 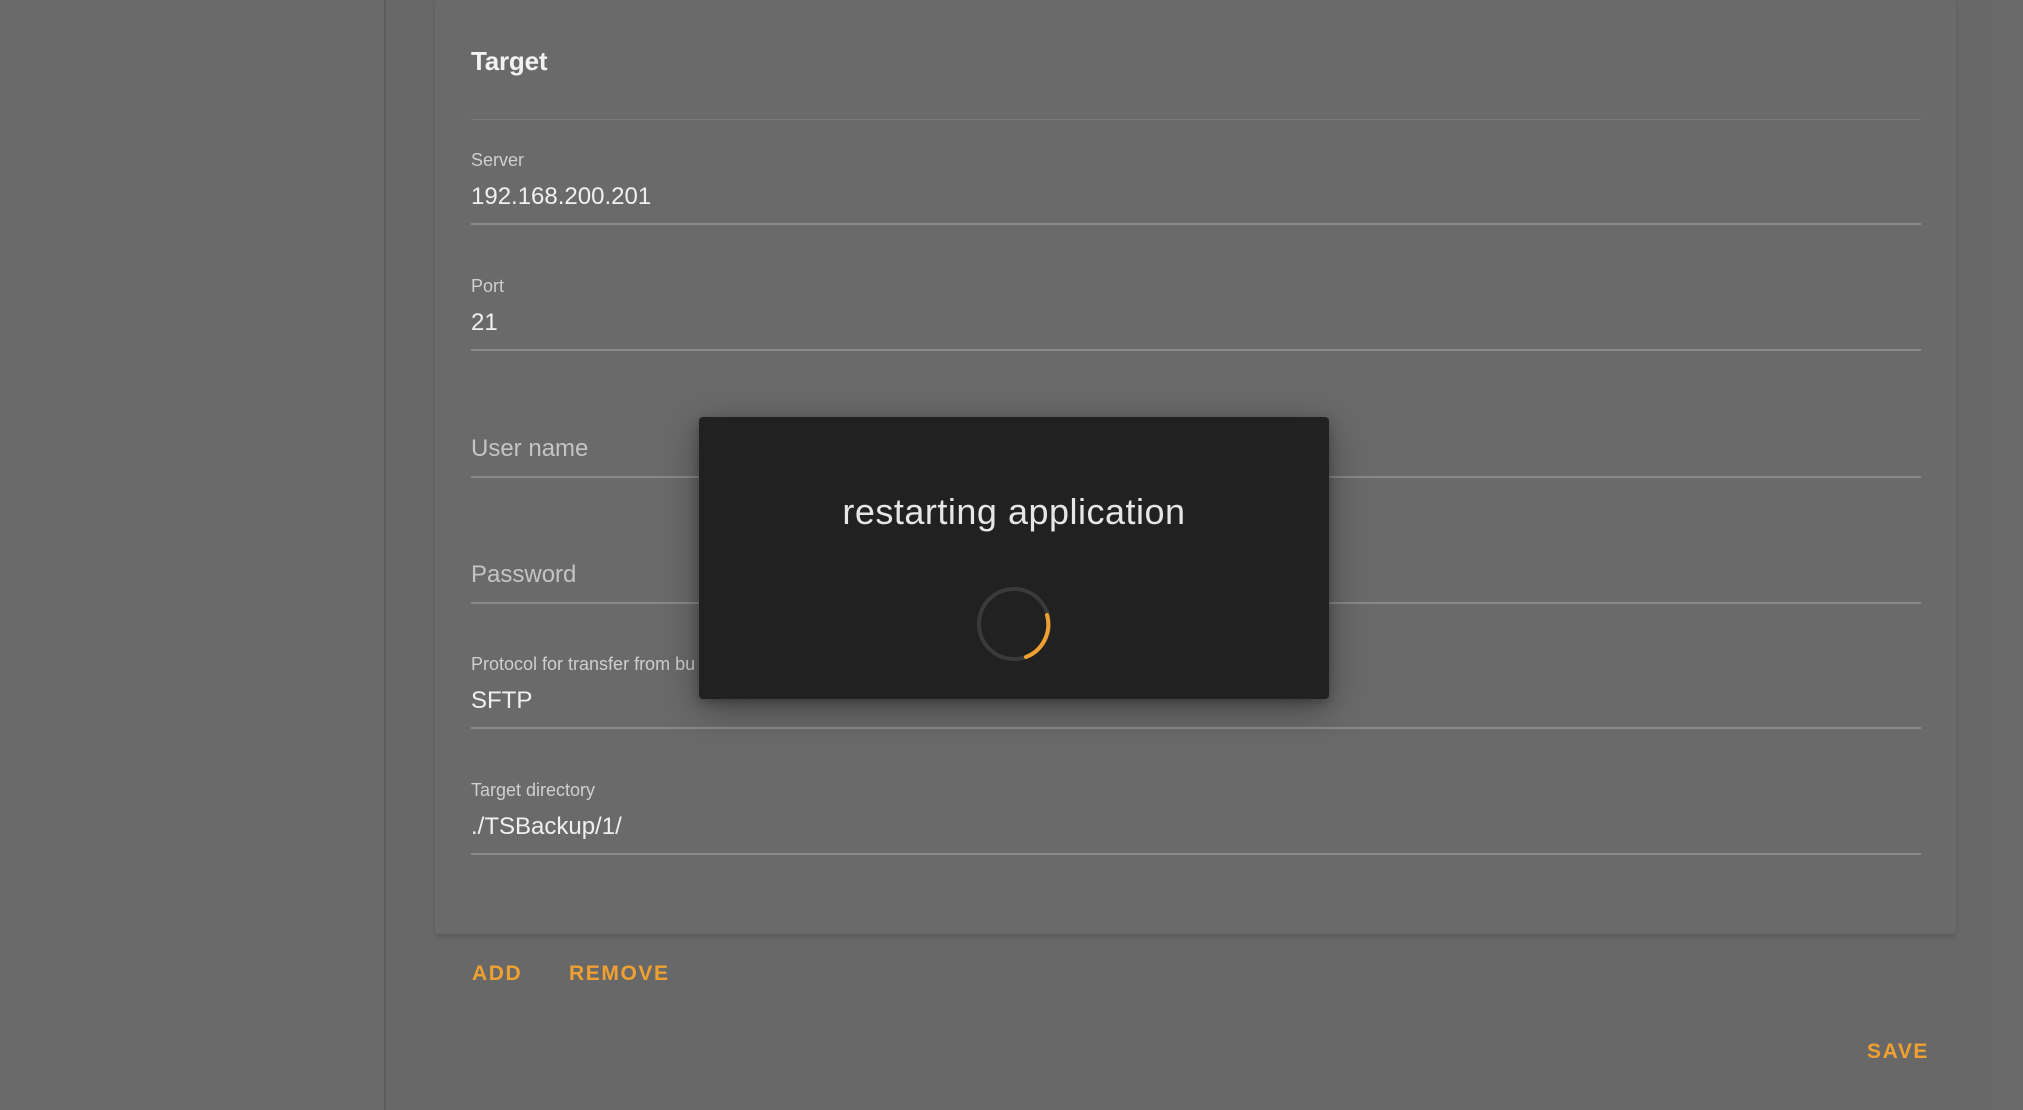 I want to click on port-label: Port, so click(x=488, y=286).